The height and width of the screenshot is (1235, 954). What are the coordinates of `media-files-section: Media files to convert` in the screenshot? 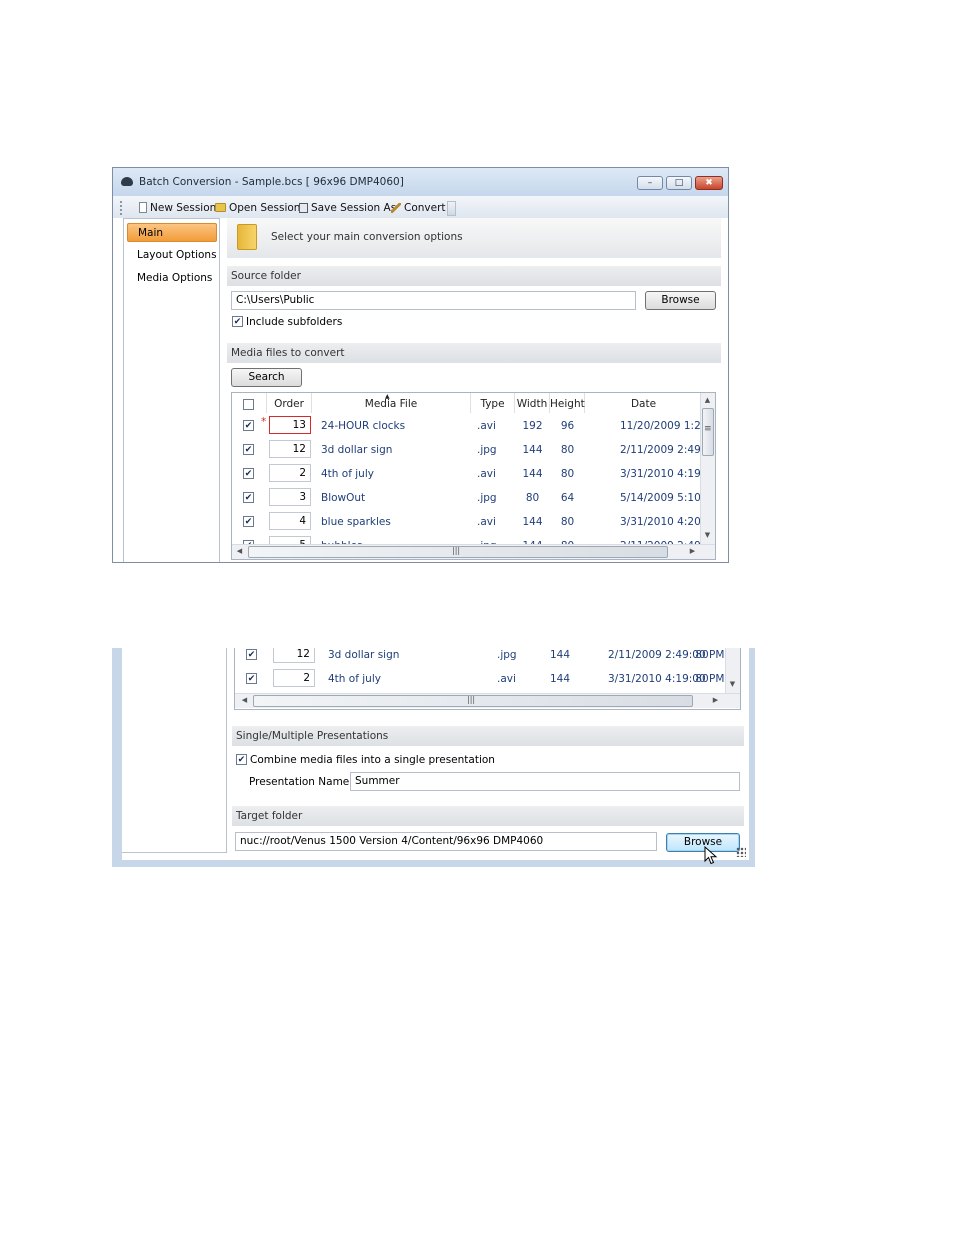 It's located at (474, 353).